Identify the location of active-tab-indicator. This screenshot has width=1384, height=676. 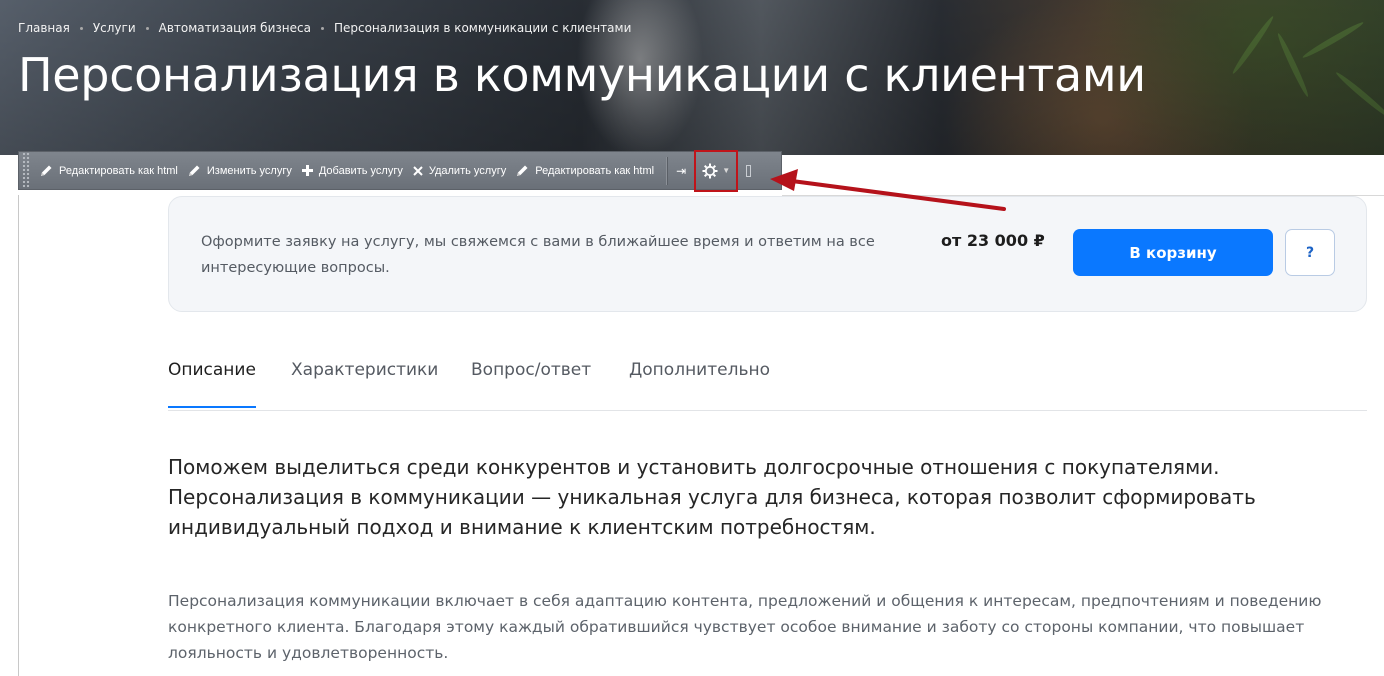
(212, 407).